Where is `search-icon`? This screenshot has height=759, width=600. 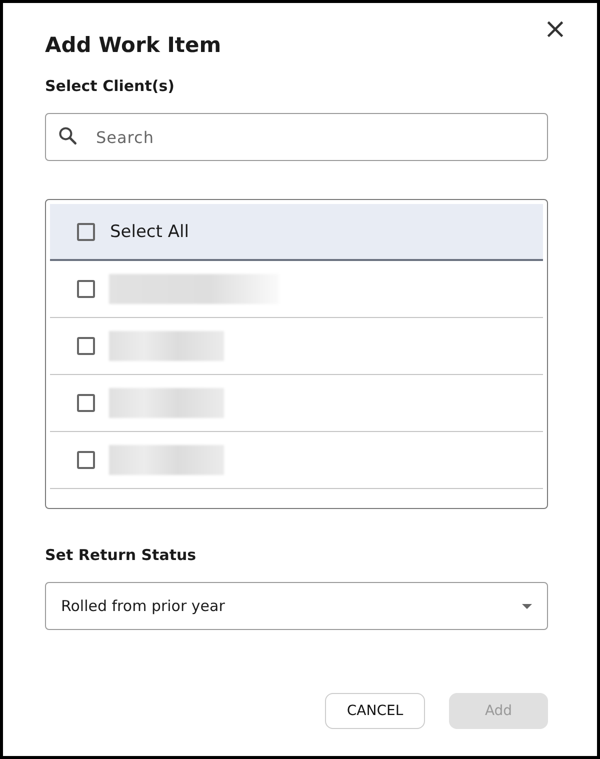 search-icon is located at coordinates (68, 136).